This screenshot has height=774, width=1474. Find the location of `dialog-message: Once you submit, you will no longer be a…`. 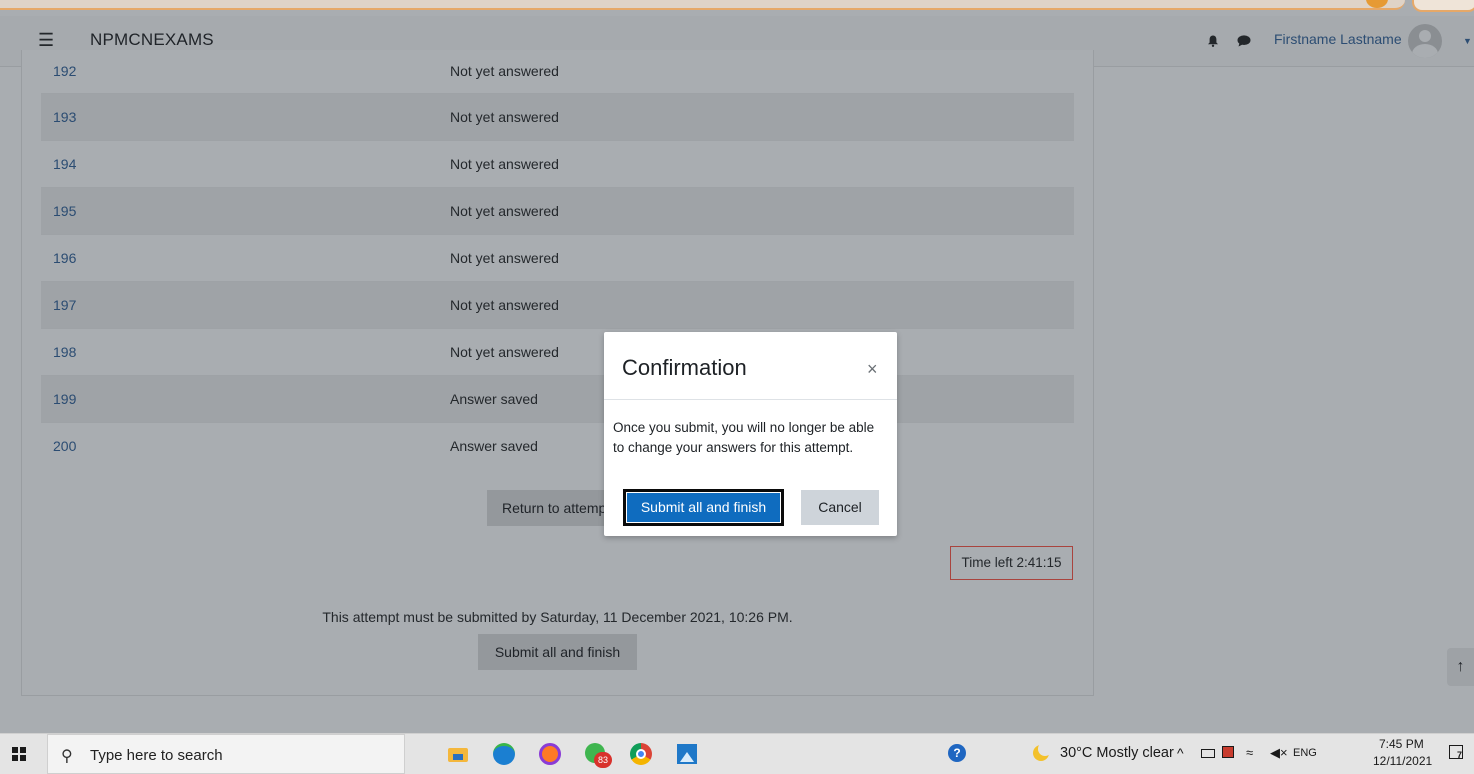

dialog-message: Once you submit, you will no longer be a… is located at coordinates (744, 437).